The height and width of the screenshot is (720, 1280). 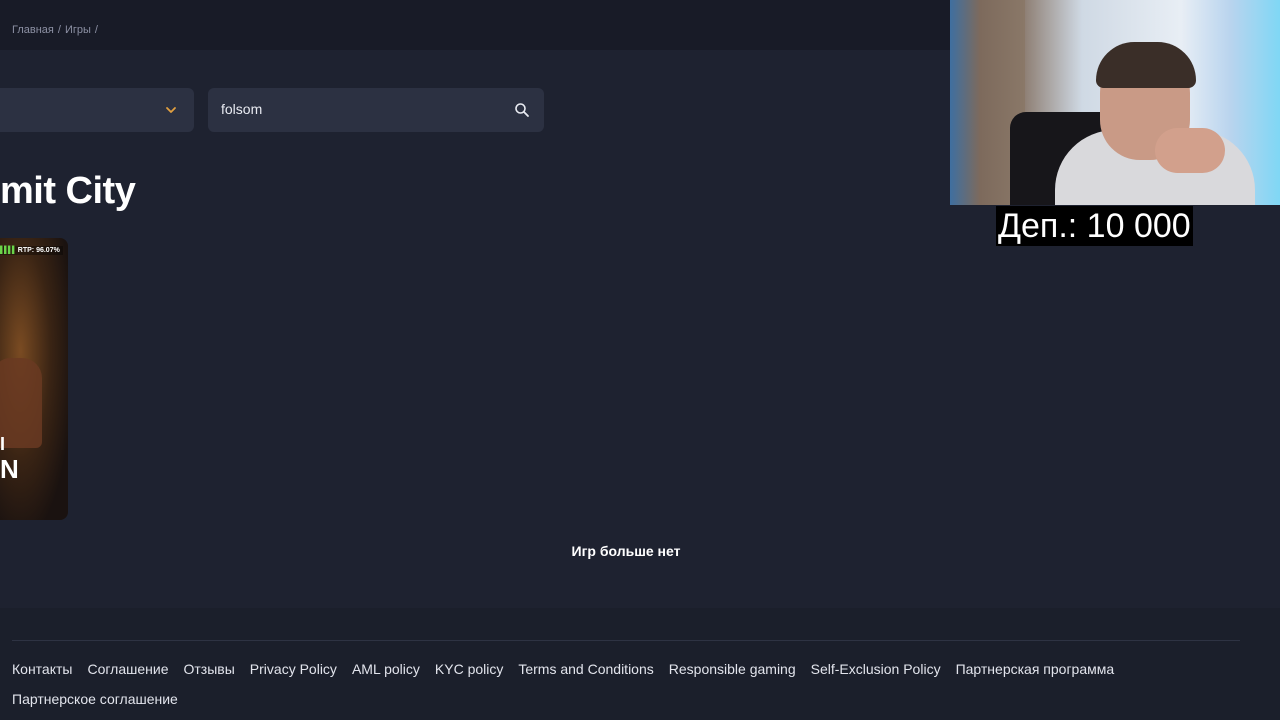 I want to click on game-art-figure, so click(x=21, y=403).